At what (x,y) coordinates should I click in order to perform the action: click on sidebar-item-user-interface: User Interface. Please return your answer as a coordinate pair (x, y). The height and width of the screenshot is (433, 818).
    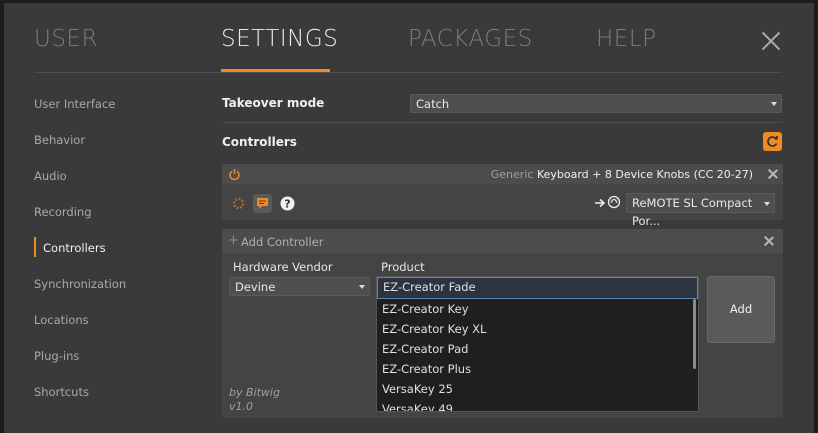
    Looking at the image, I should click on (74, 104).